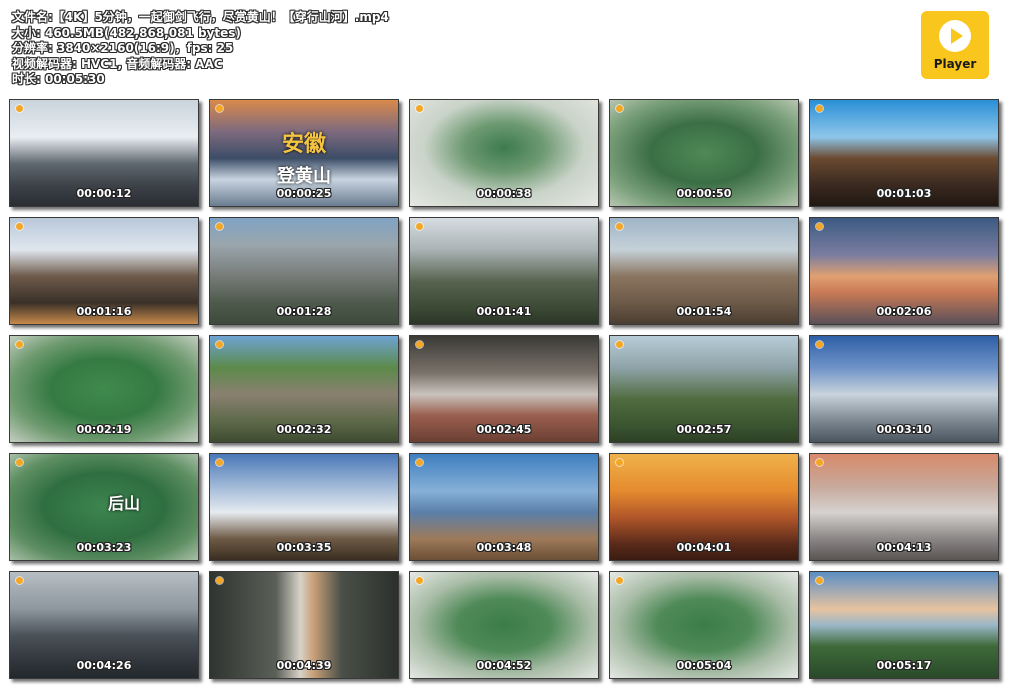 The height and width of the screenshot is (690, 1010). Describe the element at coordinates (955, 64) in the screenshot. I see `player-logo-label: Player` at that location.